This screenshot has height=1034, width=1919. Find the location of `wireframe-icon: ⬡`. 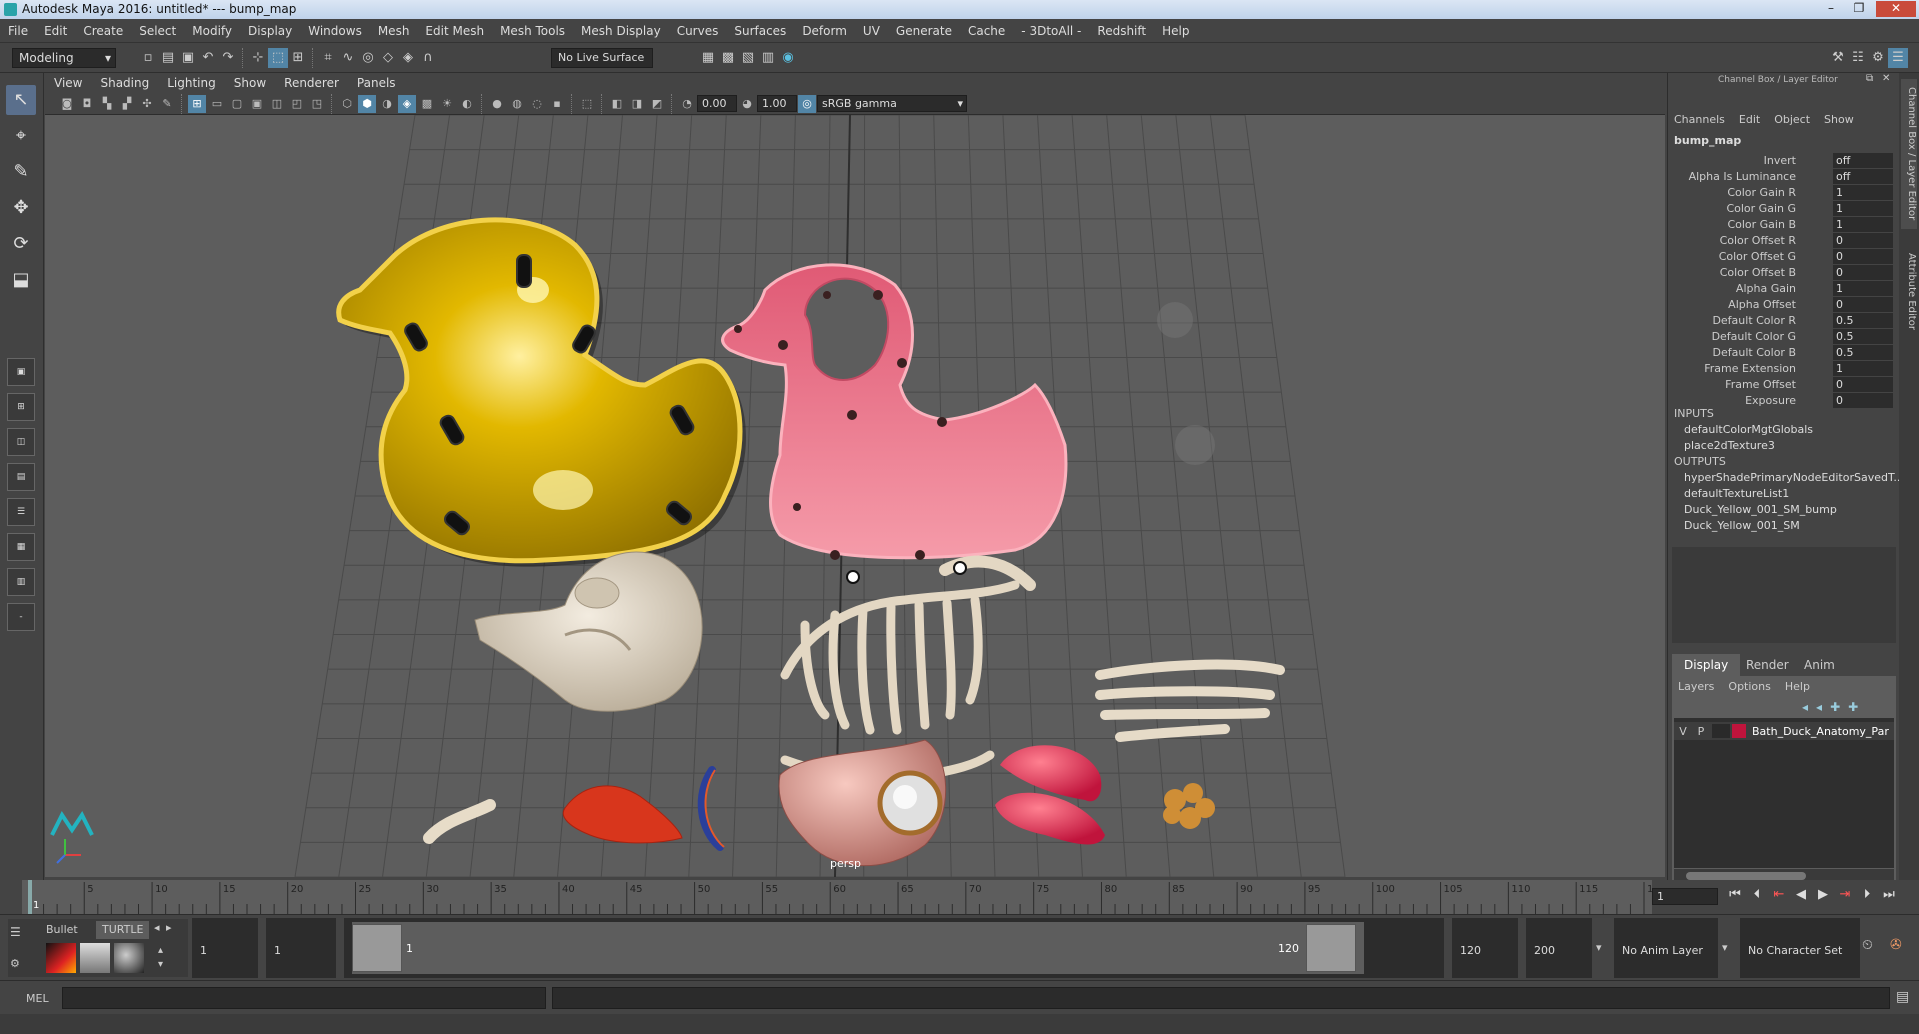

wireframe-icon: ⬡ is located at coordinates (347, 104).